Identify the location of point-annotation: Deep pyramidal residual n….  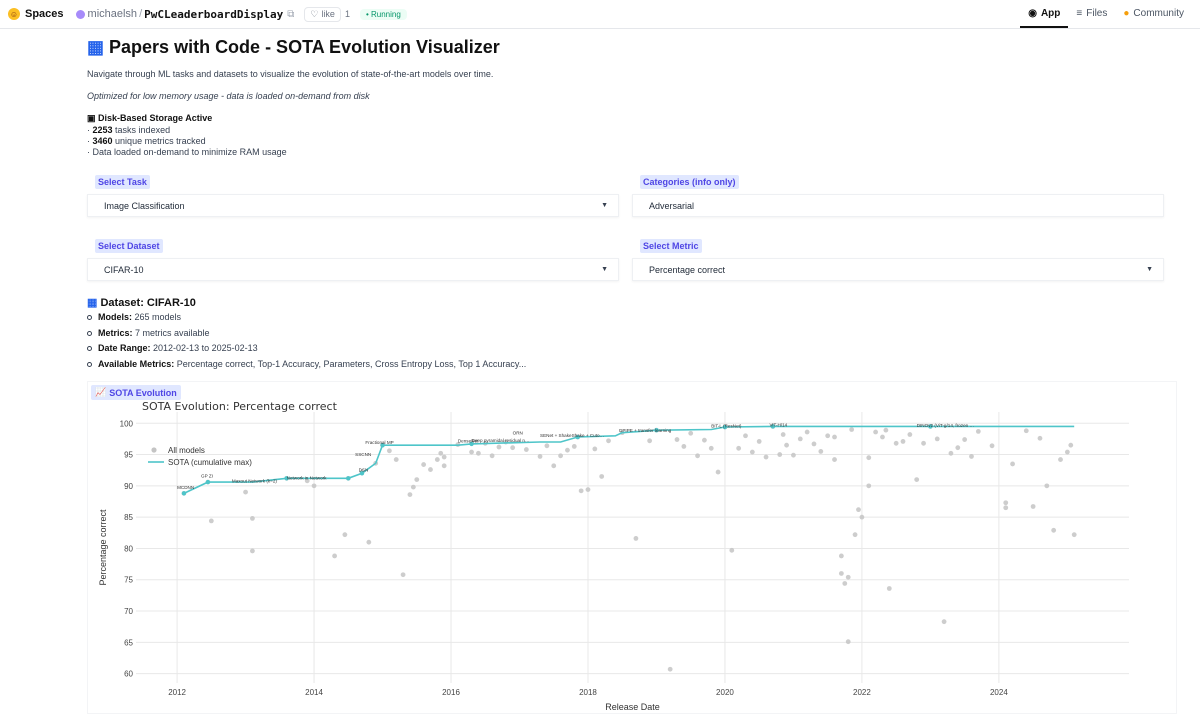
(501, 440).